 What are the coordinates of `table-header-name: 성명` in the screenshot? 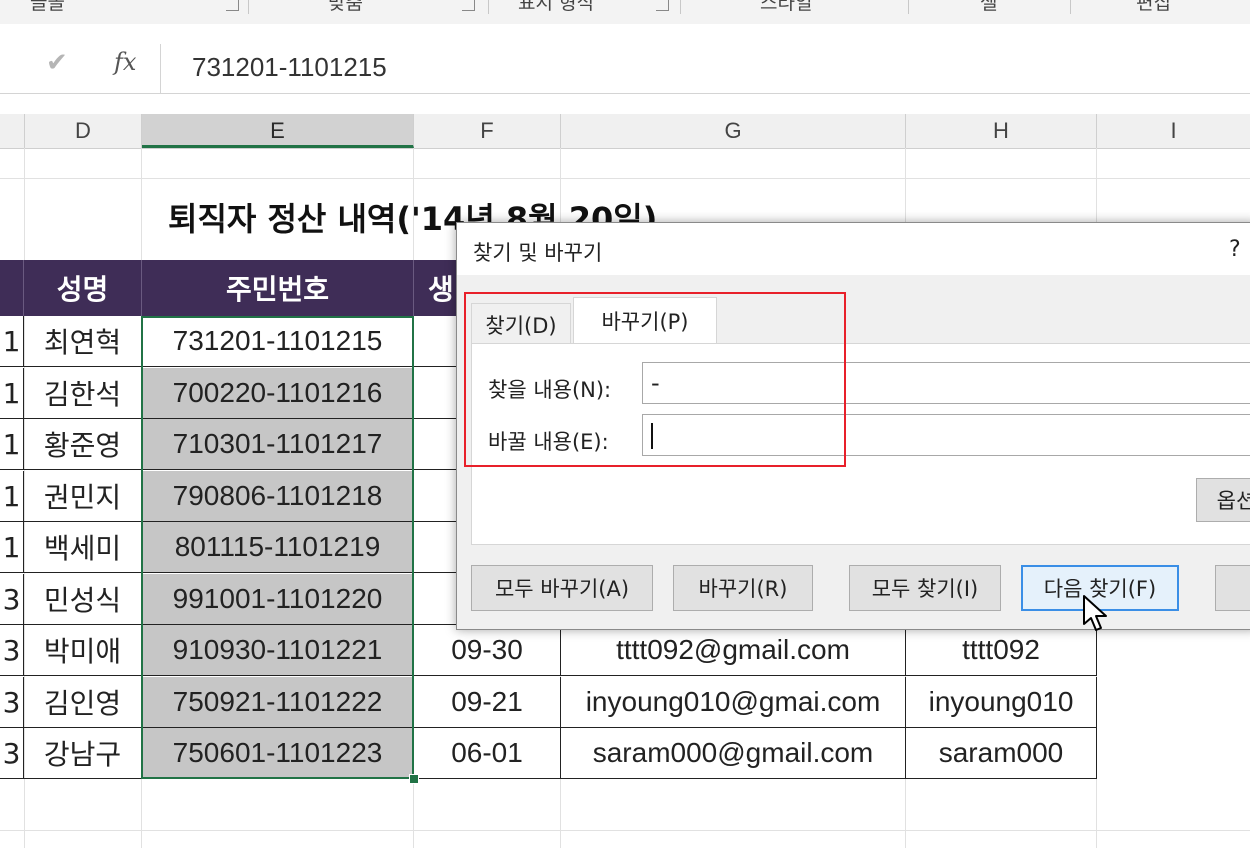 It's located at (83, 288).